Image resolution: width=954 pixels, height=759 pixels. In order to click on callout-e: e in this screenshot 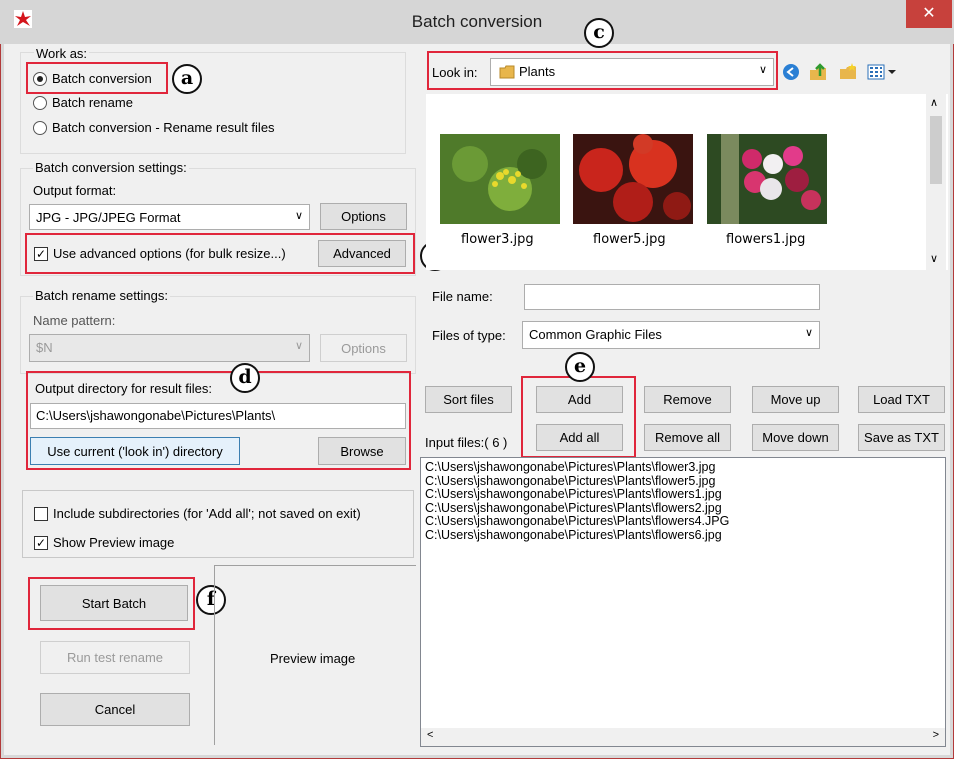, I will do `click(580, 367)`.